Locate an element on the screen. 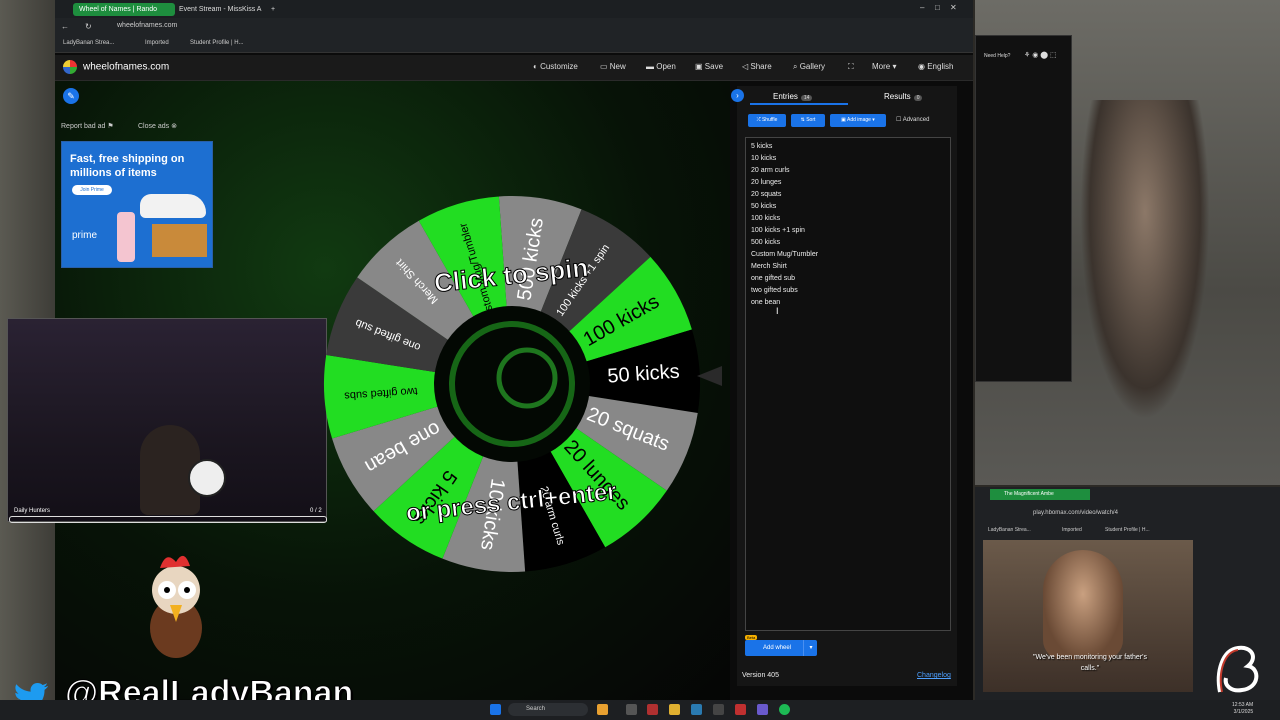  nav-new: ▭ New is located at coordinates (613, 66).